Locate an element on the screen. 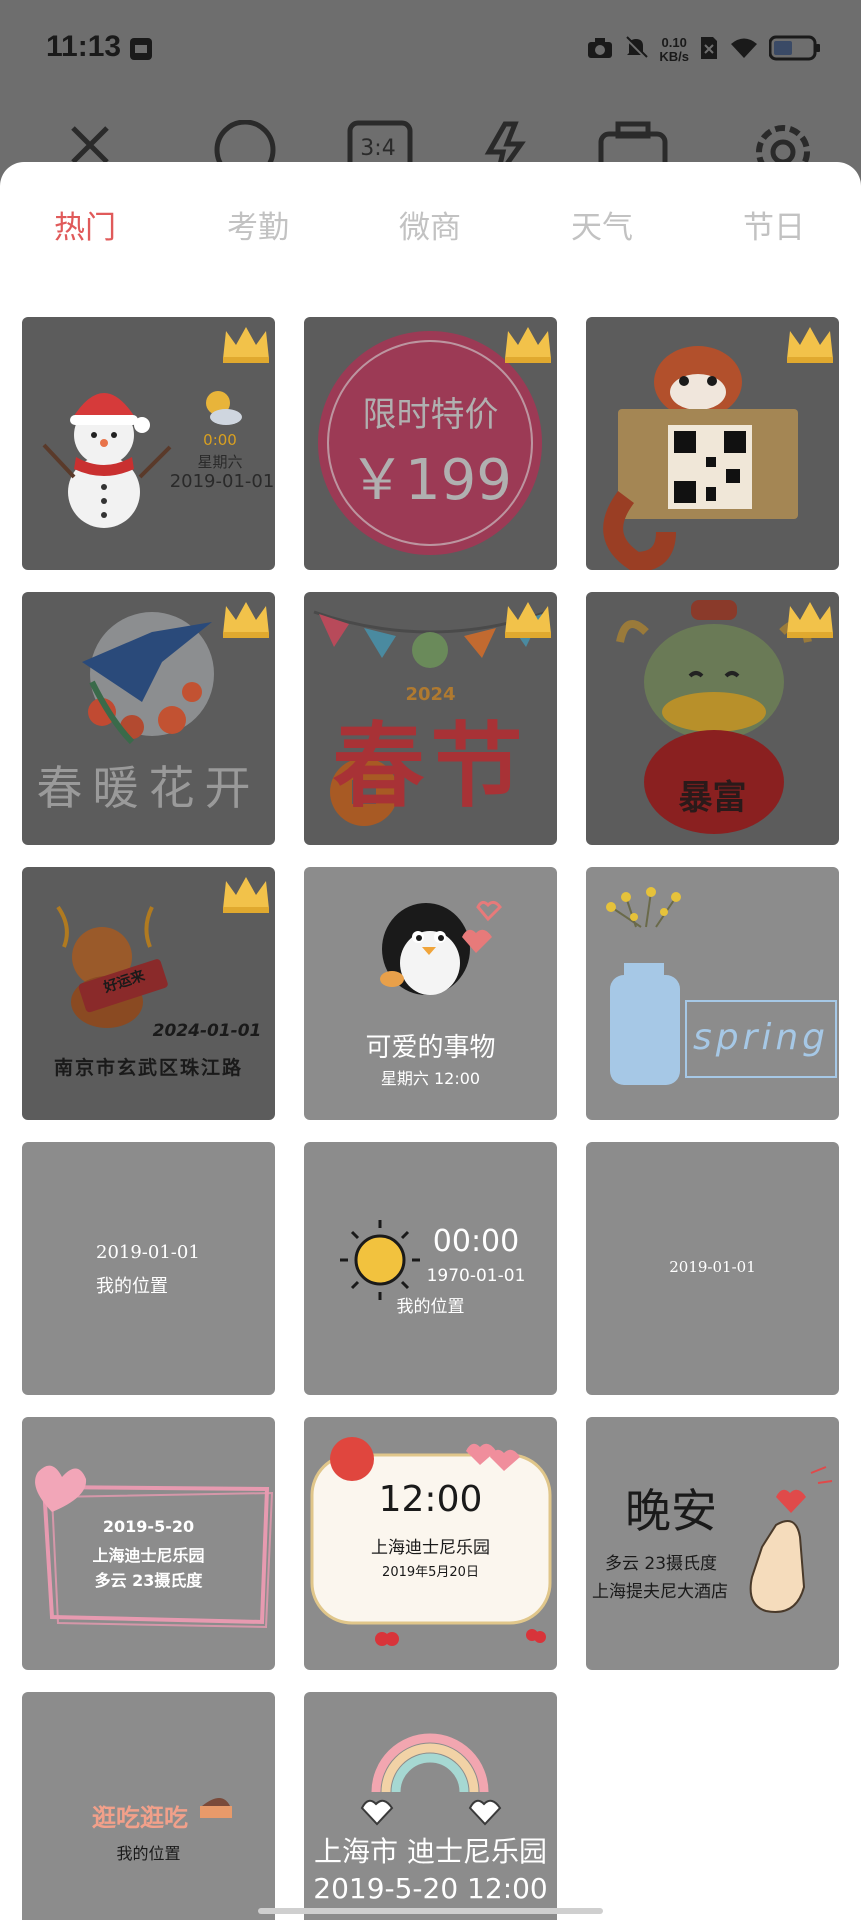 This screenshot has width=861, height=1920. status-time: 11:13 is located at coordinates (84, 46).